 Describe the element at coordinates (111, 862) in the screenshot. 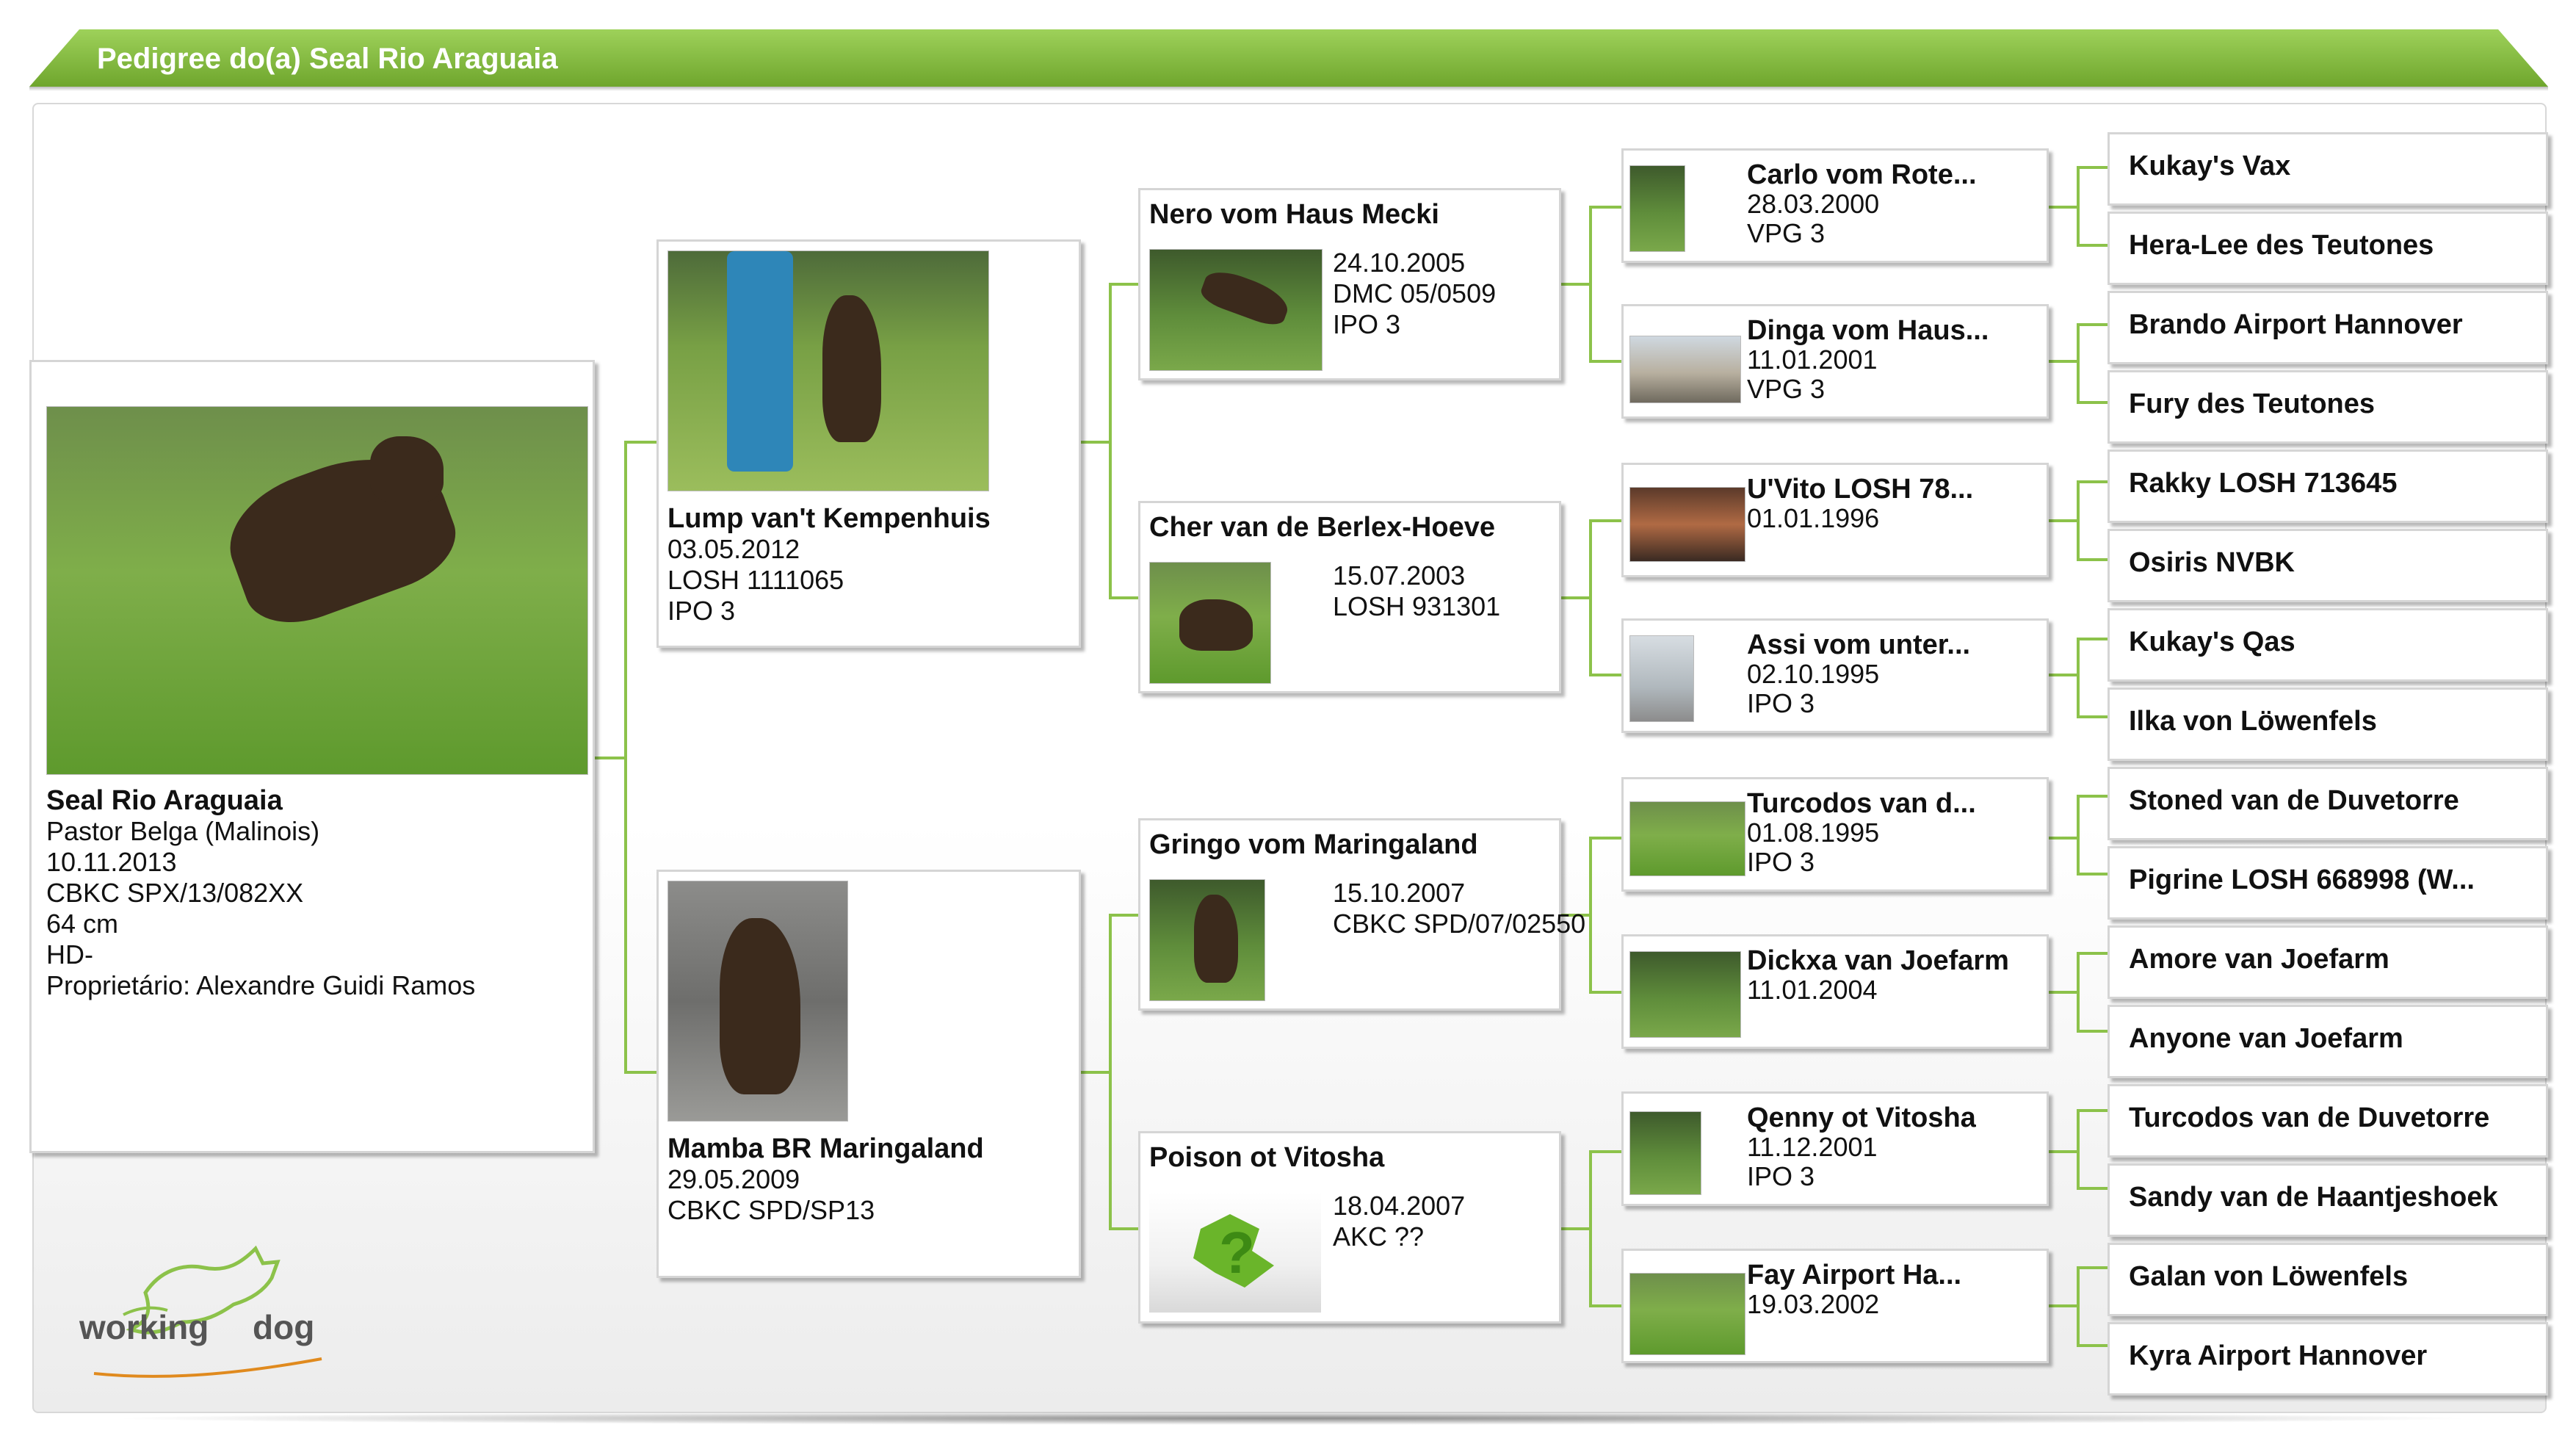

I see `subject-birth: 10.11.2013` at that location.